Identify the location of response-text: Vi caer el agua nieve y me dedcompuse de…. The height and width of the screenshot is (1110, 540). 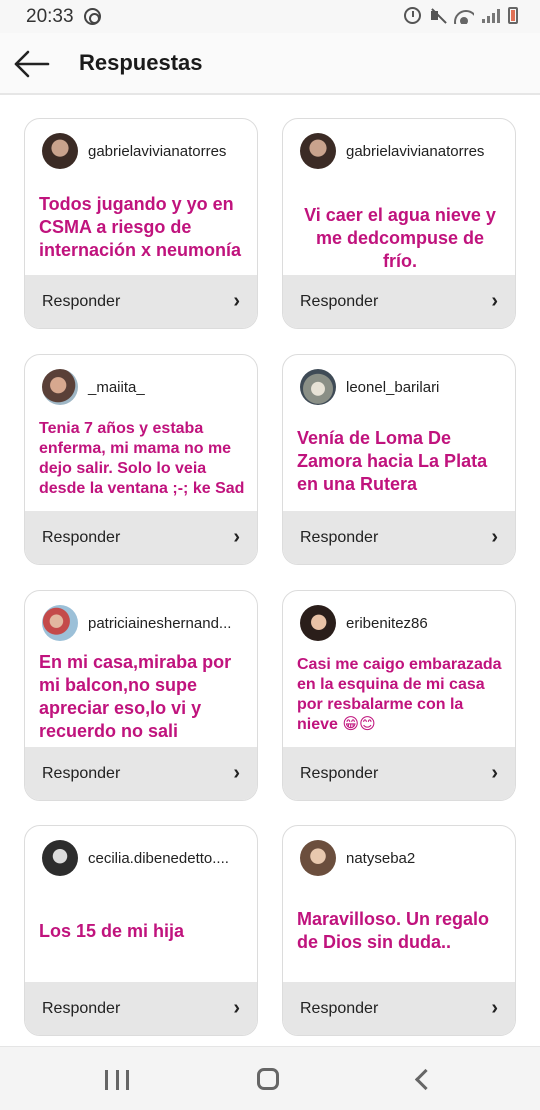
(400, 238).